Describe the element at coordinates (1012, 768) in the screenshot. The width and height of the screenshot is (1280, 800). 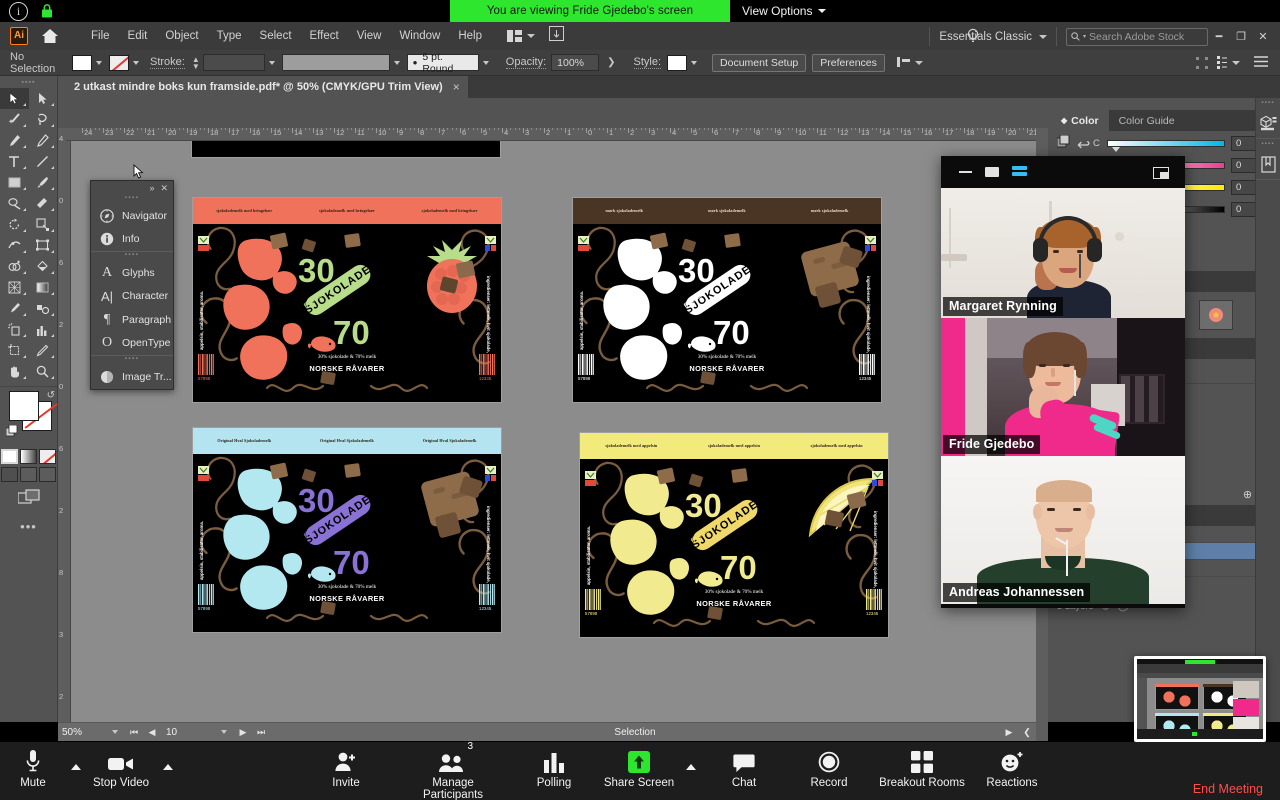
I see `reactions-button: Reactions` at that location.